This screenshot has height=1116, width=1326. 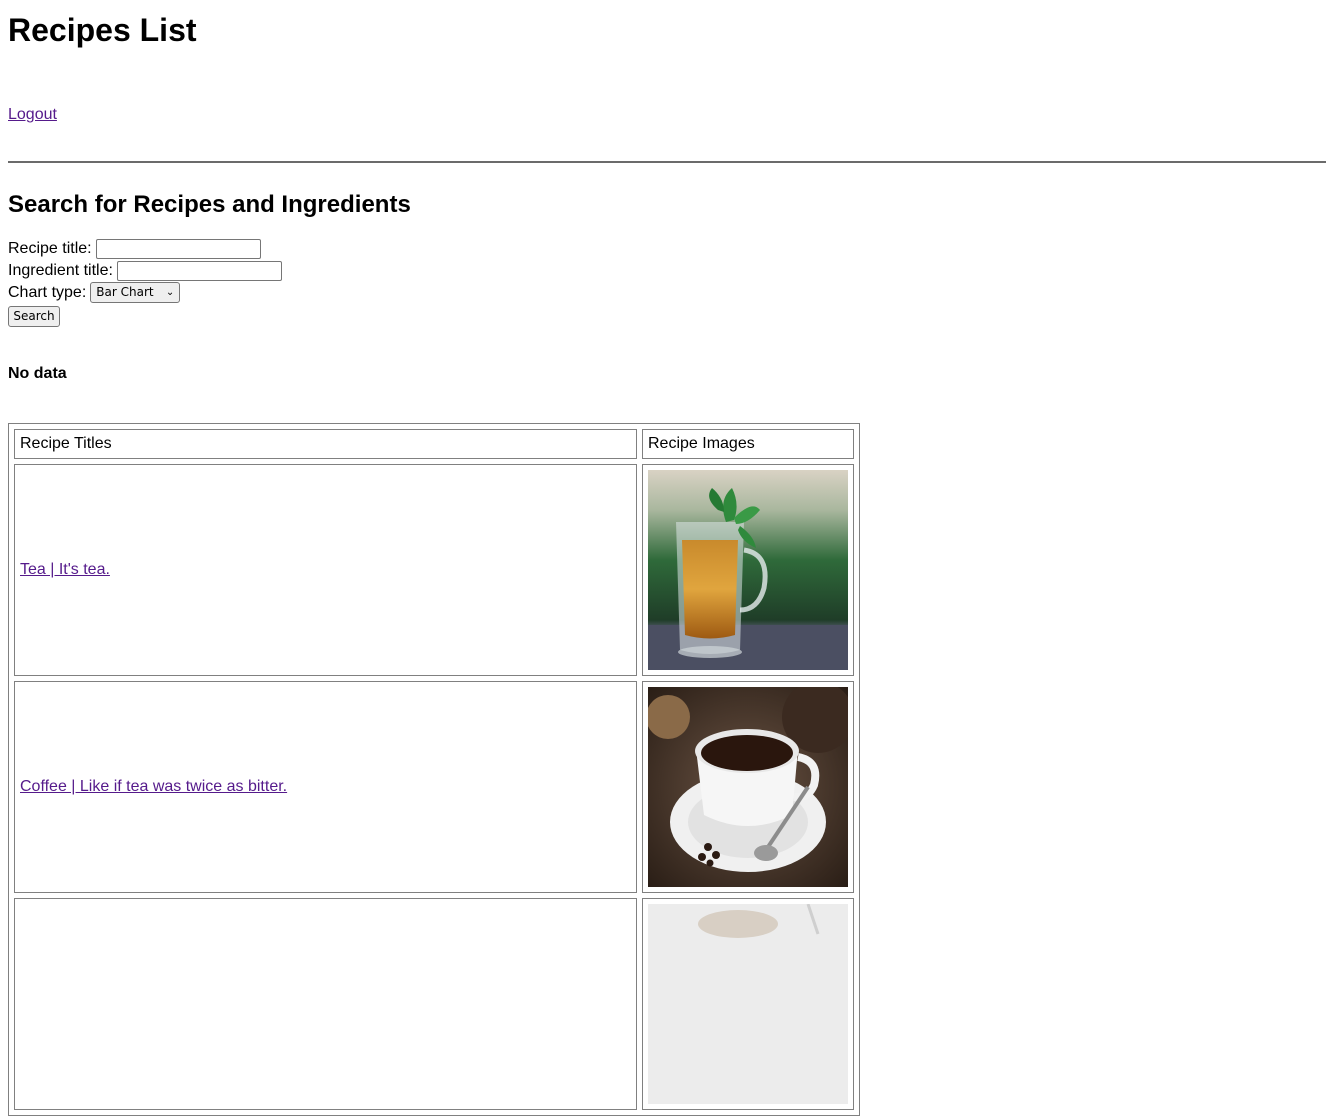 I want to click on chart-type-selected: Bar Chart, so click(x=125, y=292).